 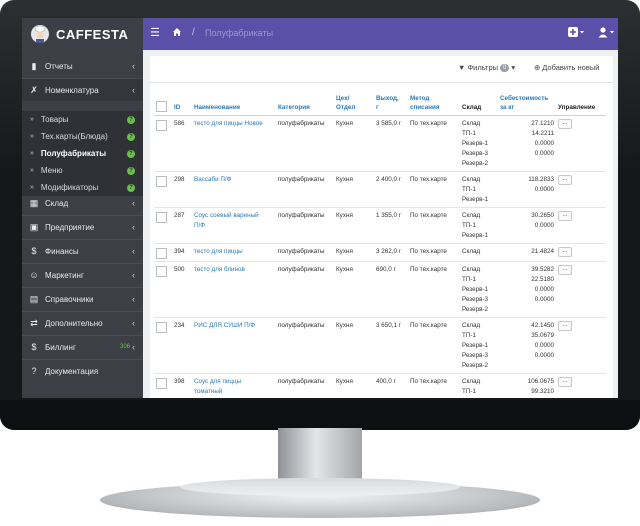 What do you see at coordinates (155, 33) in the screenshot?
I see `menu-toggle-icon: ☰` at bounding box center [155, 33].